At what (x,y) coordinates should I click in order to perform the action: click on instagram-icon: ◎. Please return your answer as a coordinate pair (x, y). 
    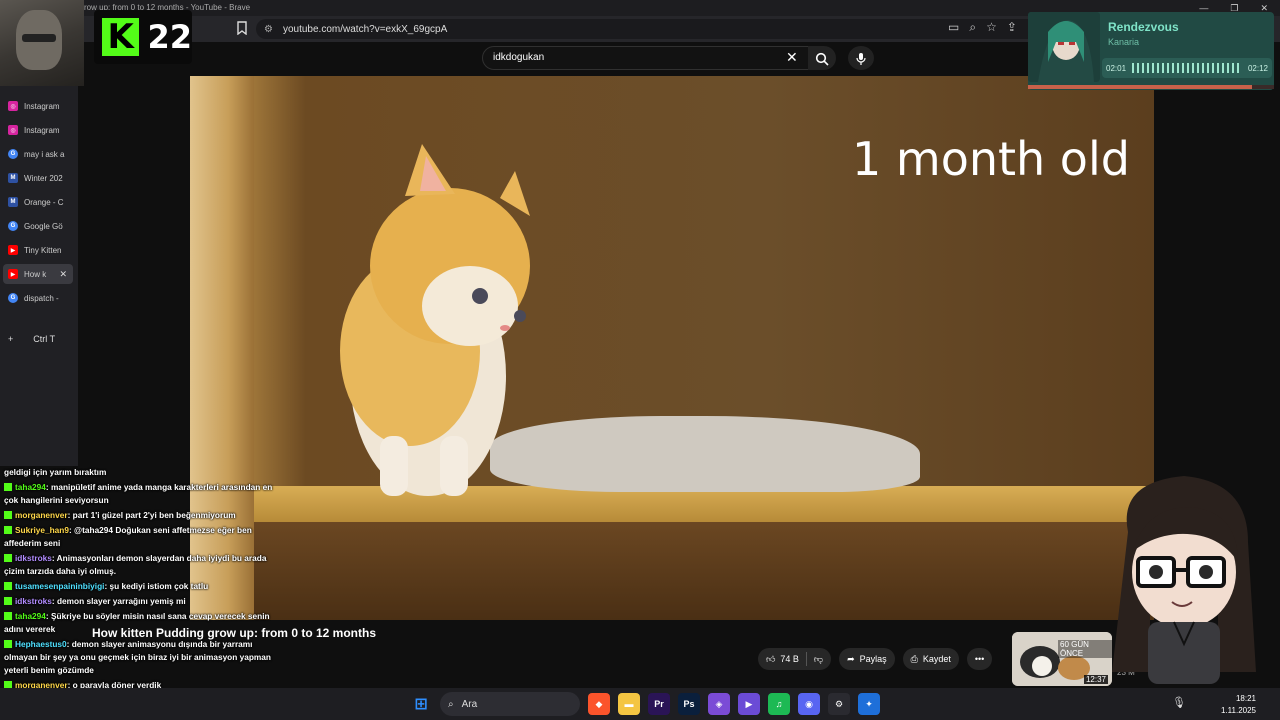
    Looking at the image, I should click on (13, 106).